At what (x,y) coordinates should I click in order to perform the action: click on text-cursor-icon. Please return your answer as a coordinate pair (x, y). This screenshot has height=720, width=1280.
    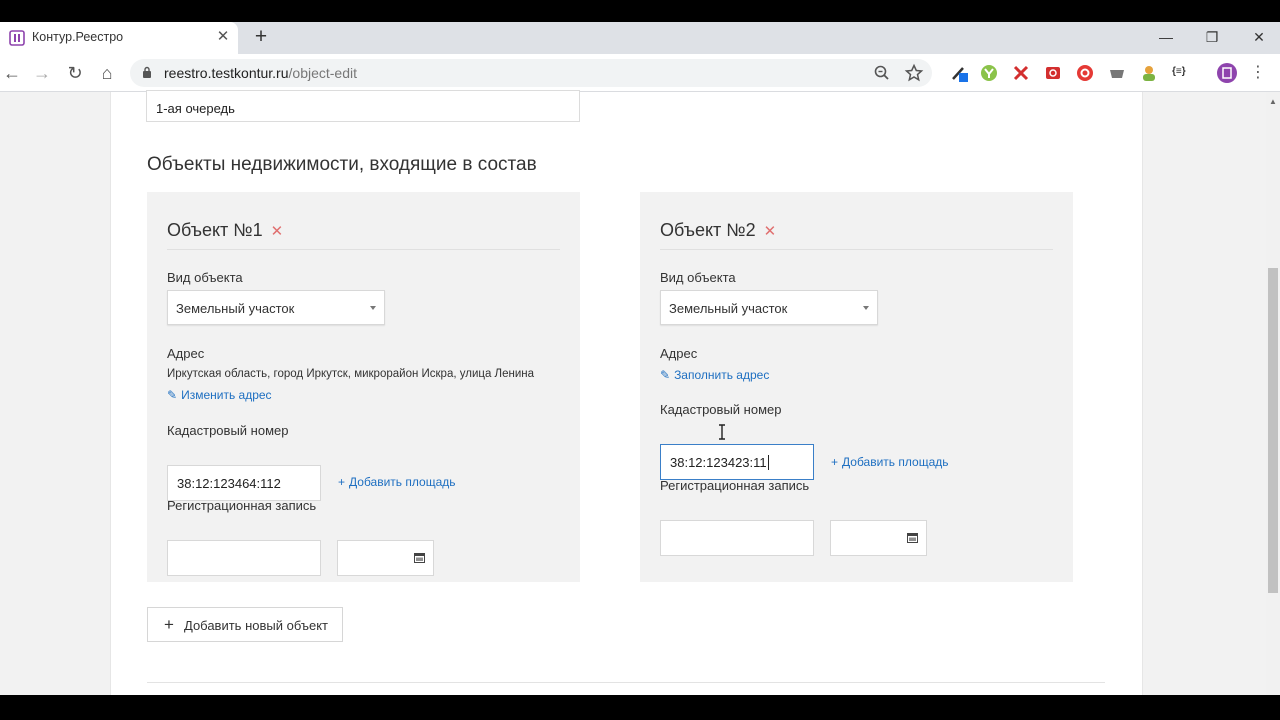
    Looking at the image, I should click on (722, 432).